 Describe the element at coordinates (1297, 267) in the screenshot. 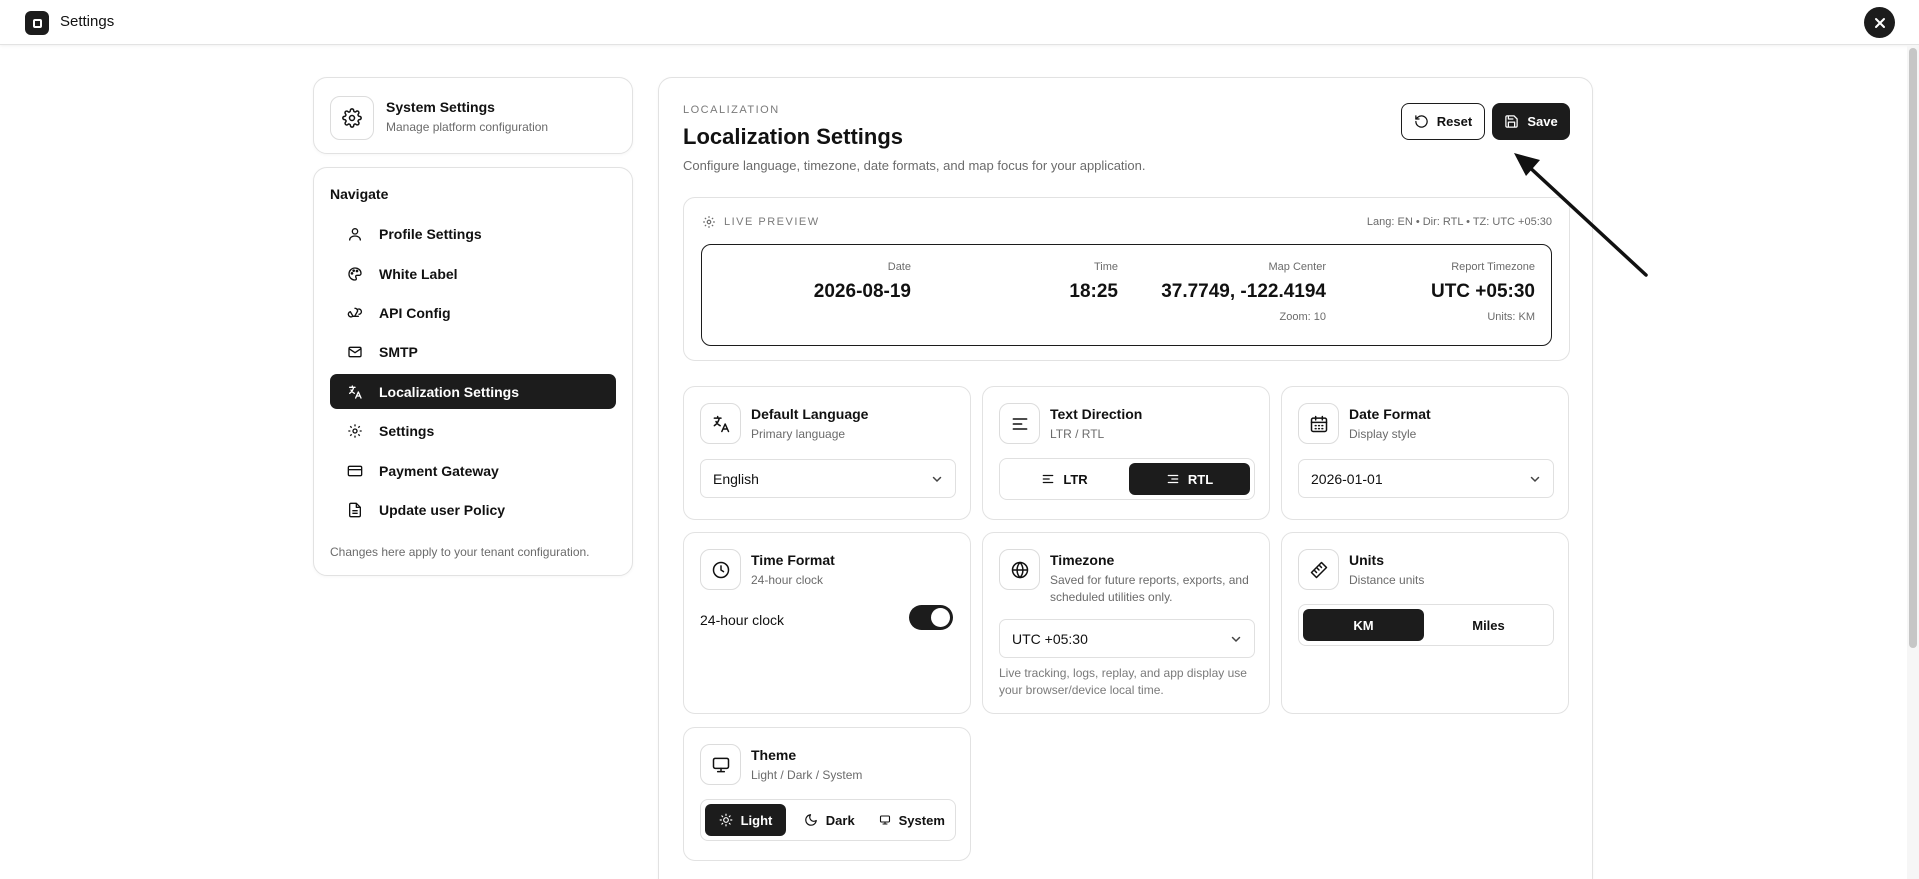

I see `preview-map-key: Map Center` at that location.